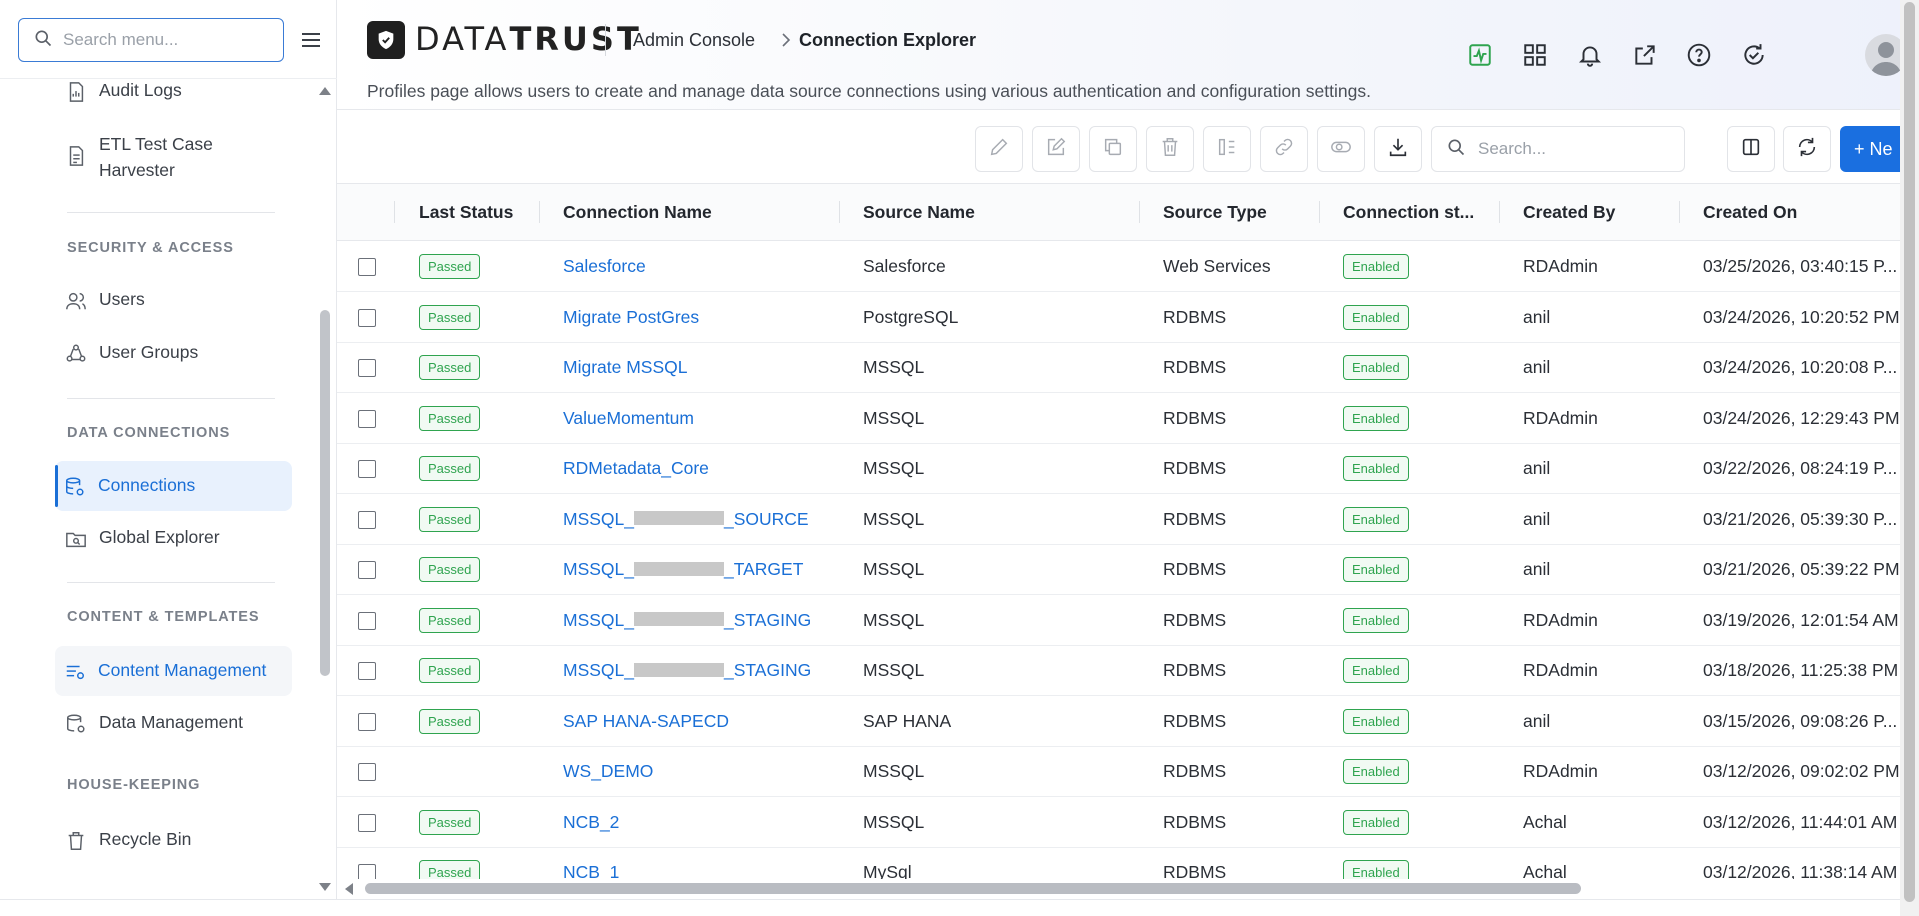  I want to click on connection-name-link: NCB_2, so click(591, 822).